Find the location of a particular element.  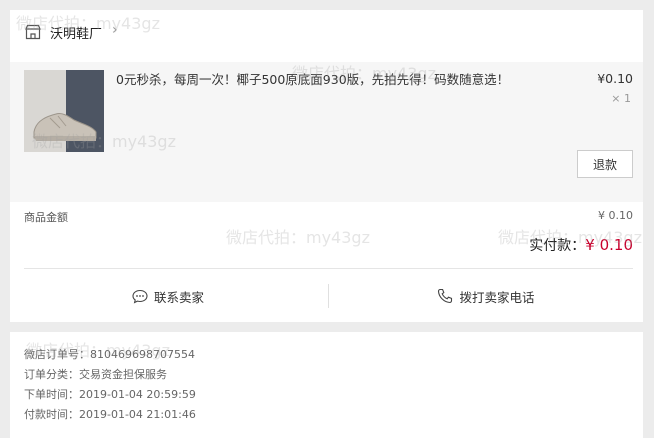

contact-seller-label: 联系卖家 is located at coordinates (178, 297).